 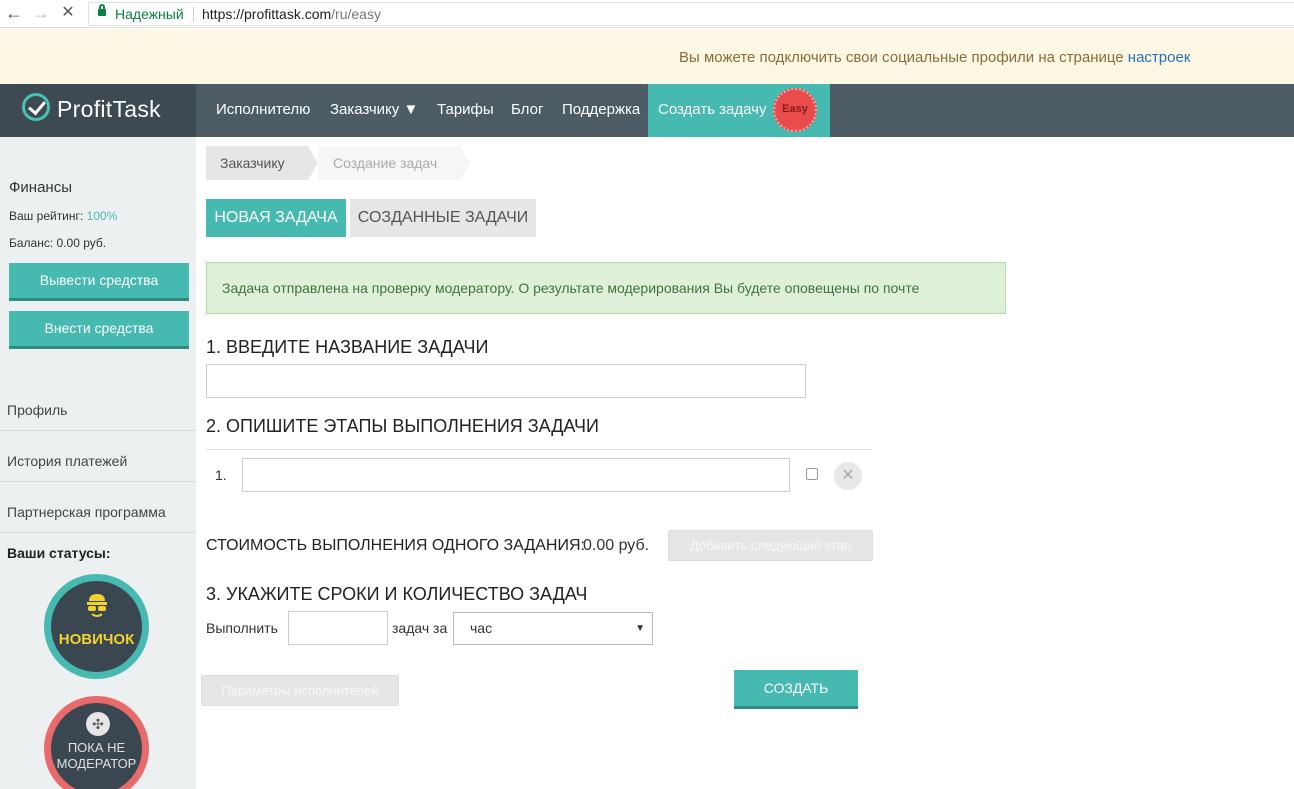 What do you see at coordinates (267, 14) in the screenshot?
I see `url-host: https://profittask.com` at bounding box center [267, 14].